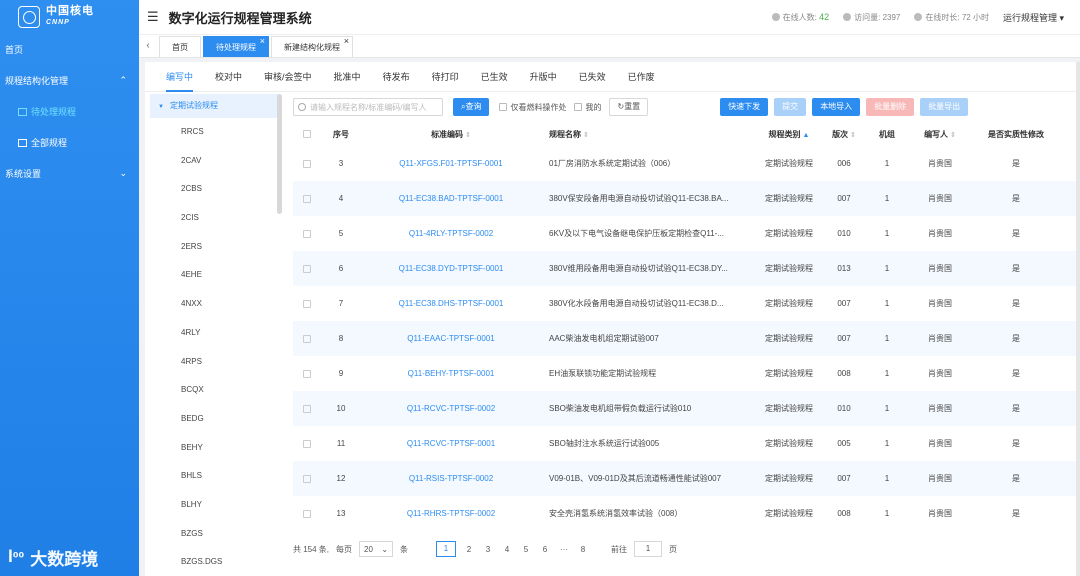 This screenshot has height=576, width=1080. What do you see at coordinates (451, 134) in the screenshot?
I see `col-code: 标准编码 ⇕` at bounding box center [451, 134].